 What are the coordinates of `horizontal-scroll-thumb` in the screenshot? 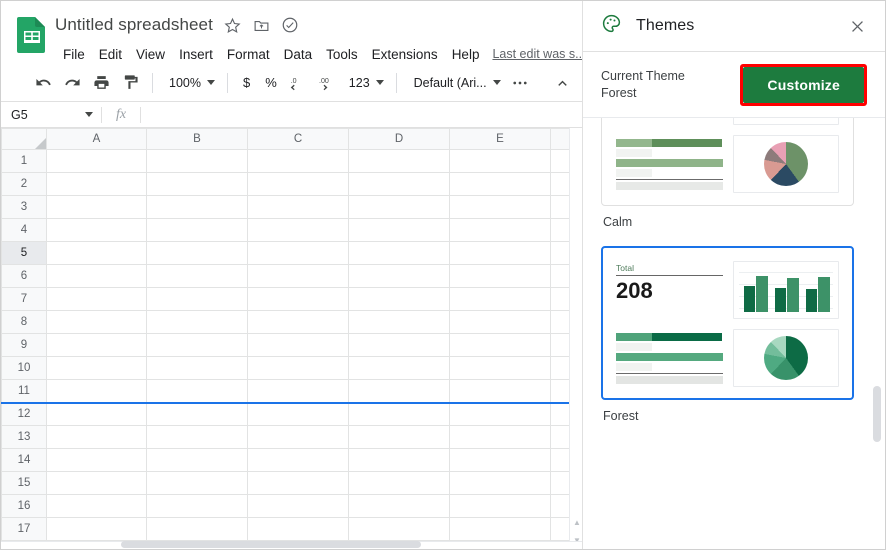 It's located at (271, 544).